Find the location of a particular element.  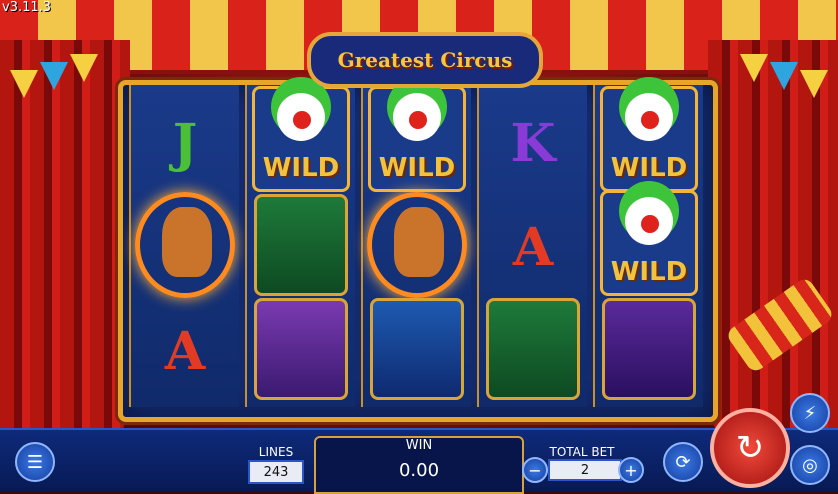

reel-2: WILD is located at coordinates (300, 246).